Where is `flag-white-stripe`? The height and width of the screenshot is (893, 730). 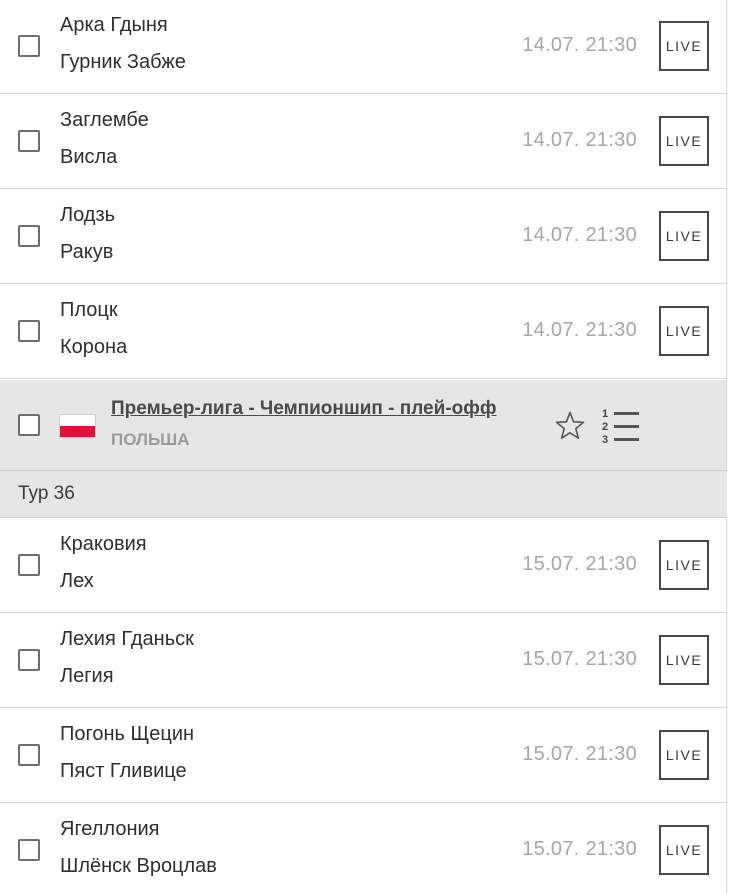 flag-white-stripe is located at coordinates (77, 420).